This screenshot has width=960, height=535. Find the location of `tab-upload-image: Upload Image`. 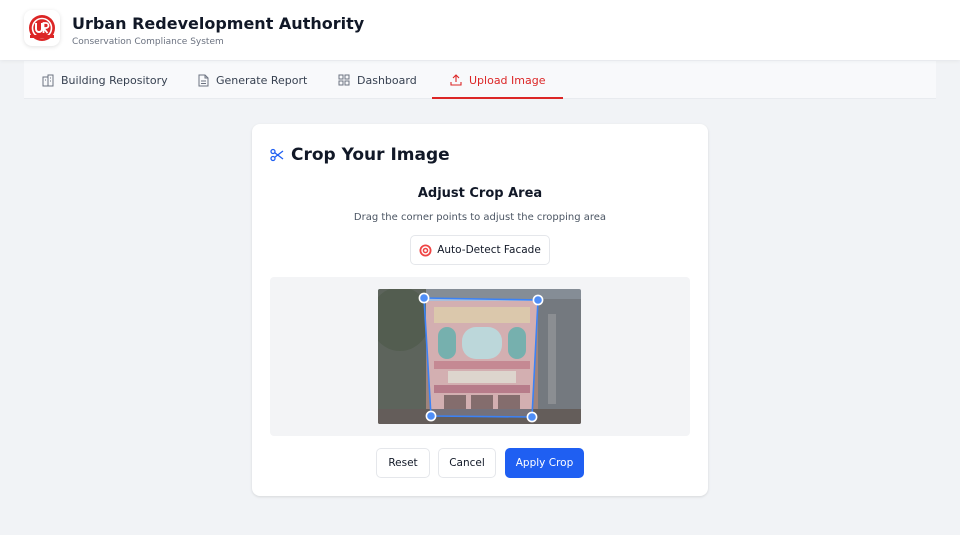

tab-upload-image: Upload Image is located at coordinates (498, 80).